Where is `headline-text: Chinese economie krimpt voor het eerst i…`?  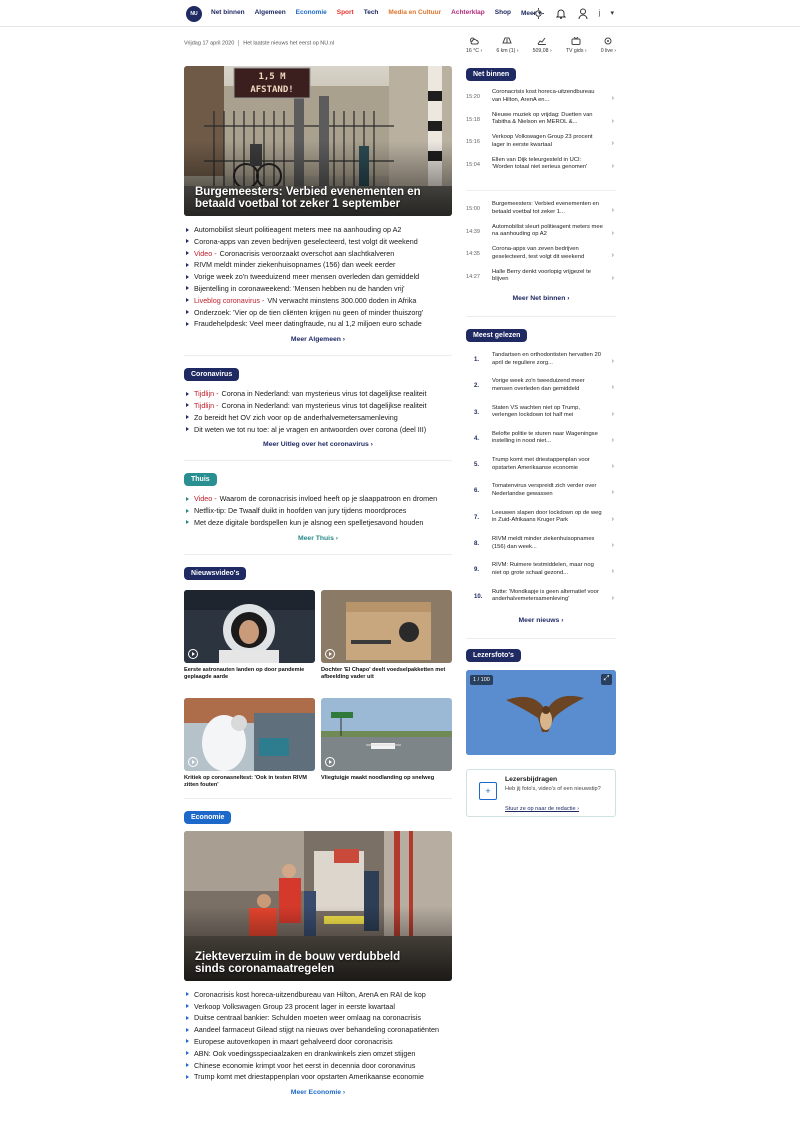 headline-text: Chinese economie krimpt voor het eerst i… is located at coordinates (304, 1065).